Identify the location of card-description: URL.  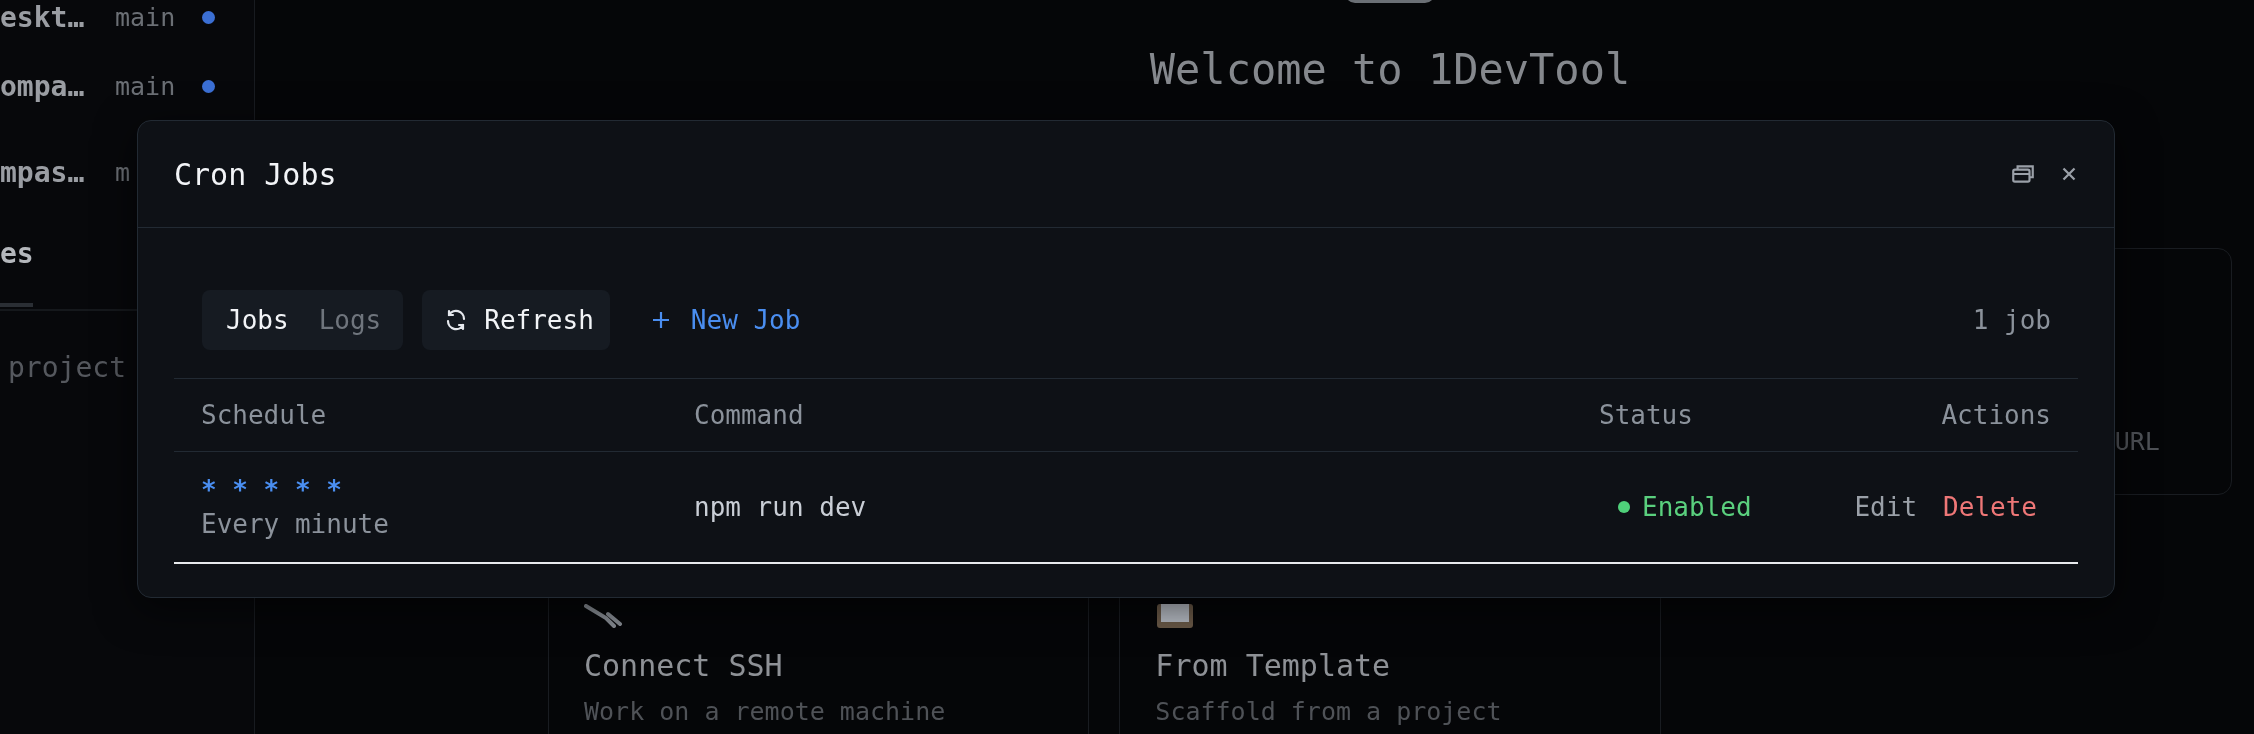
(2136, 441).